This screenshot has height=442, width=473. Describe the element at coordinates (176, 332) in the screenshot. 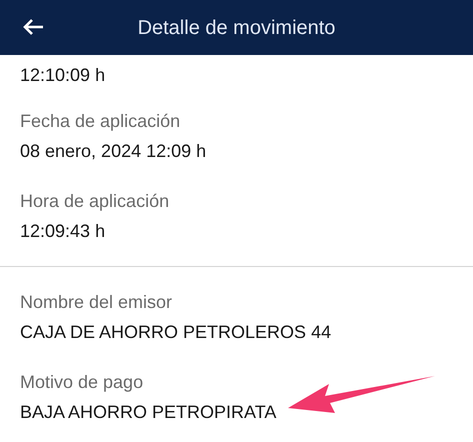

I see `field-value: CAJA DE AHORRO PETROLEROS 44` at that location.